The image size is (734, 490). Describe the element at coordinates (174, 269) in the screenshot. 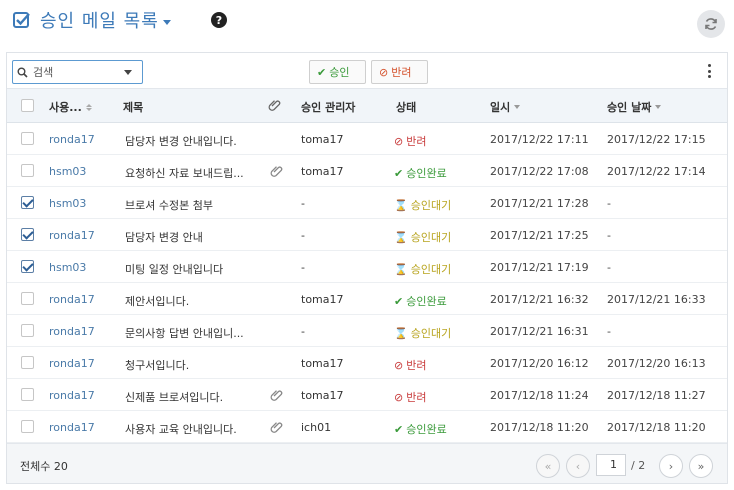

I see `row-subject: 미팅 일정 안내입니다` at that location.